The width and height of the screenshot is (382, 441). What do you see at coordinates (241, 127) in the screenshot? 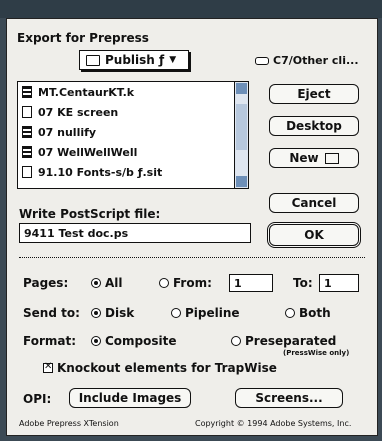
I see `scroll-track` at bounding box center [241, 127].